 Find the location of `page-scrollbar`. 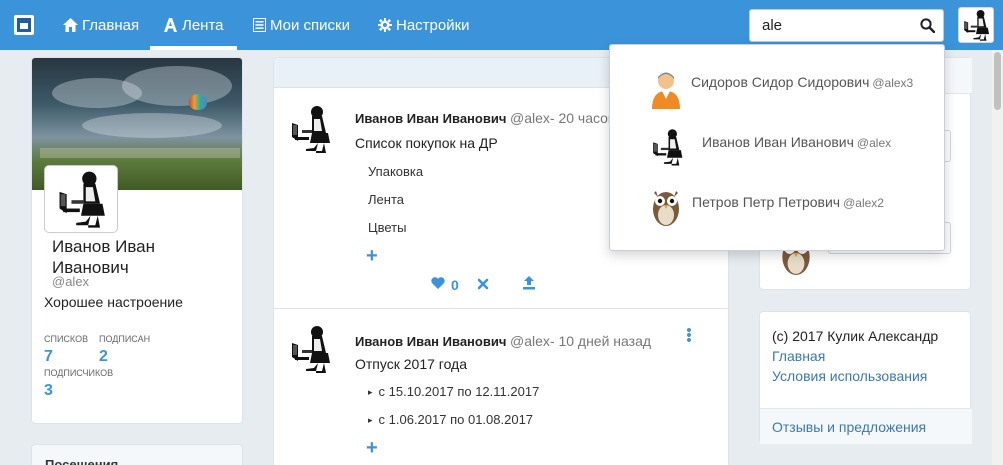

page-scrollbar is located at coordinates (997, 257).